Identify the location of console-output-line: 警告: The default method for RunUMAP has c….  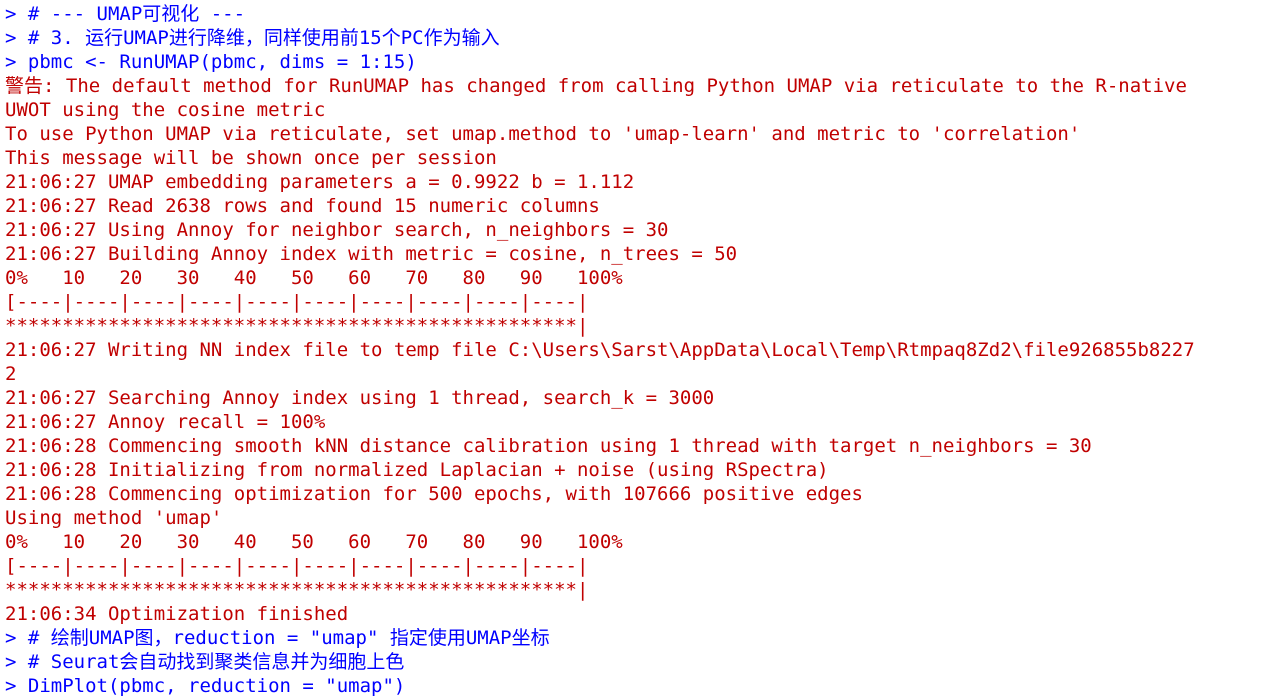
(596, 86).